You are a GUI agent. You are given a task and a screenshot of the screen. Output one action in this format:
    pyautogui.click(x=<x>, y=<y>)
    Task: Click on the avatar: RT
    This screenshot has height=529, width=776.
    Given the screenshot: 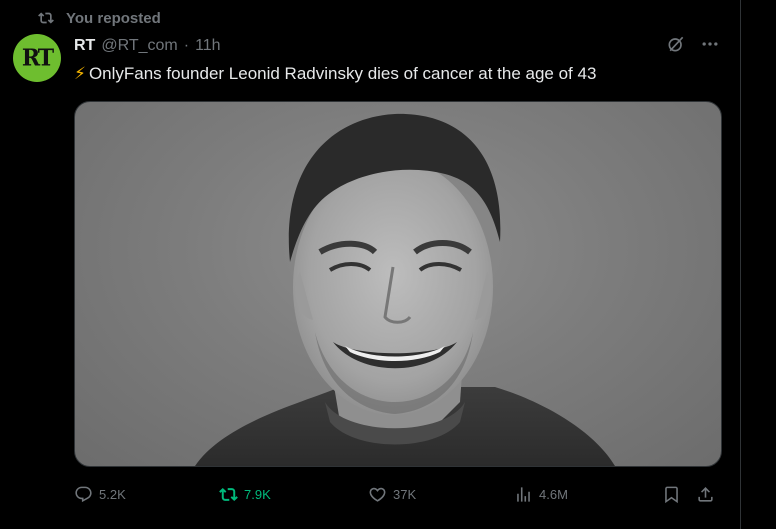 What is the action you would take?
    pyautogui.click(x=37, y=58)
    